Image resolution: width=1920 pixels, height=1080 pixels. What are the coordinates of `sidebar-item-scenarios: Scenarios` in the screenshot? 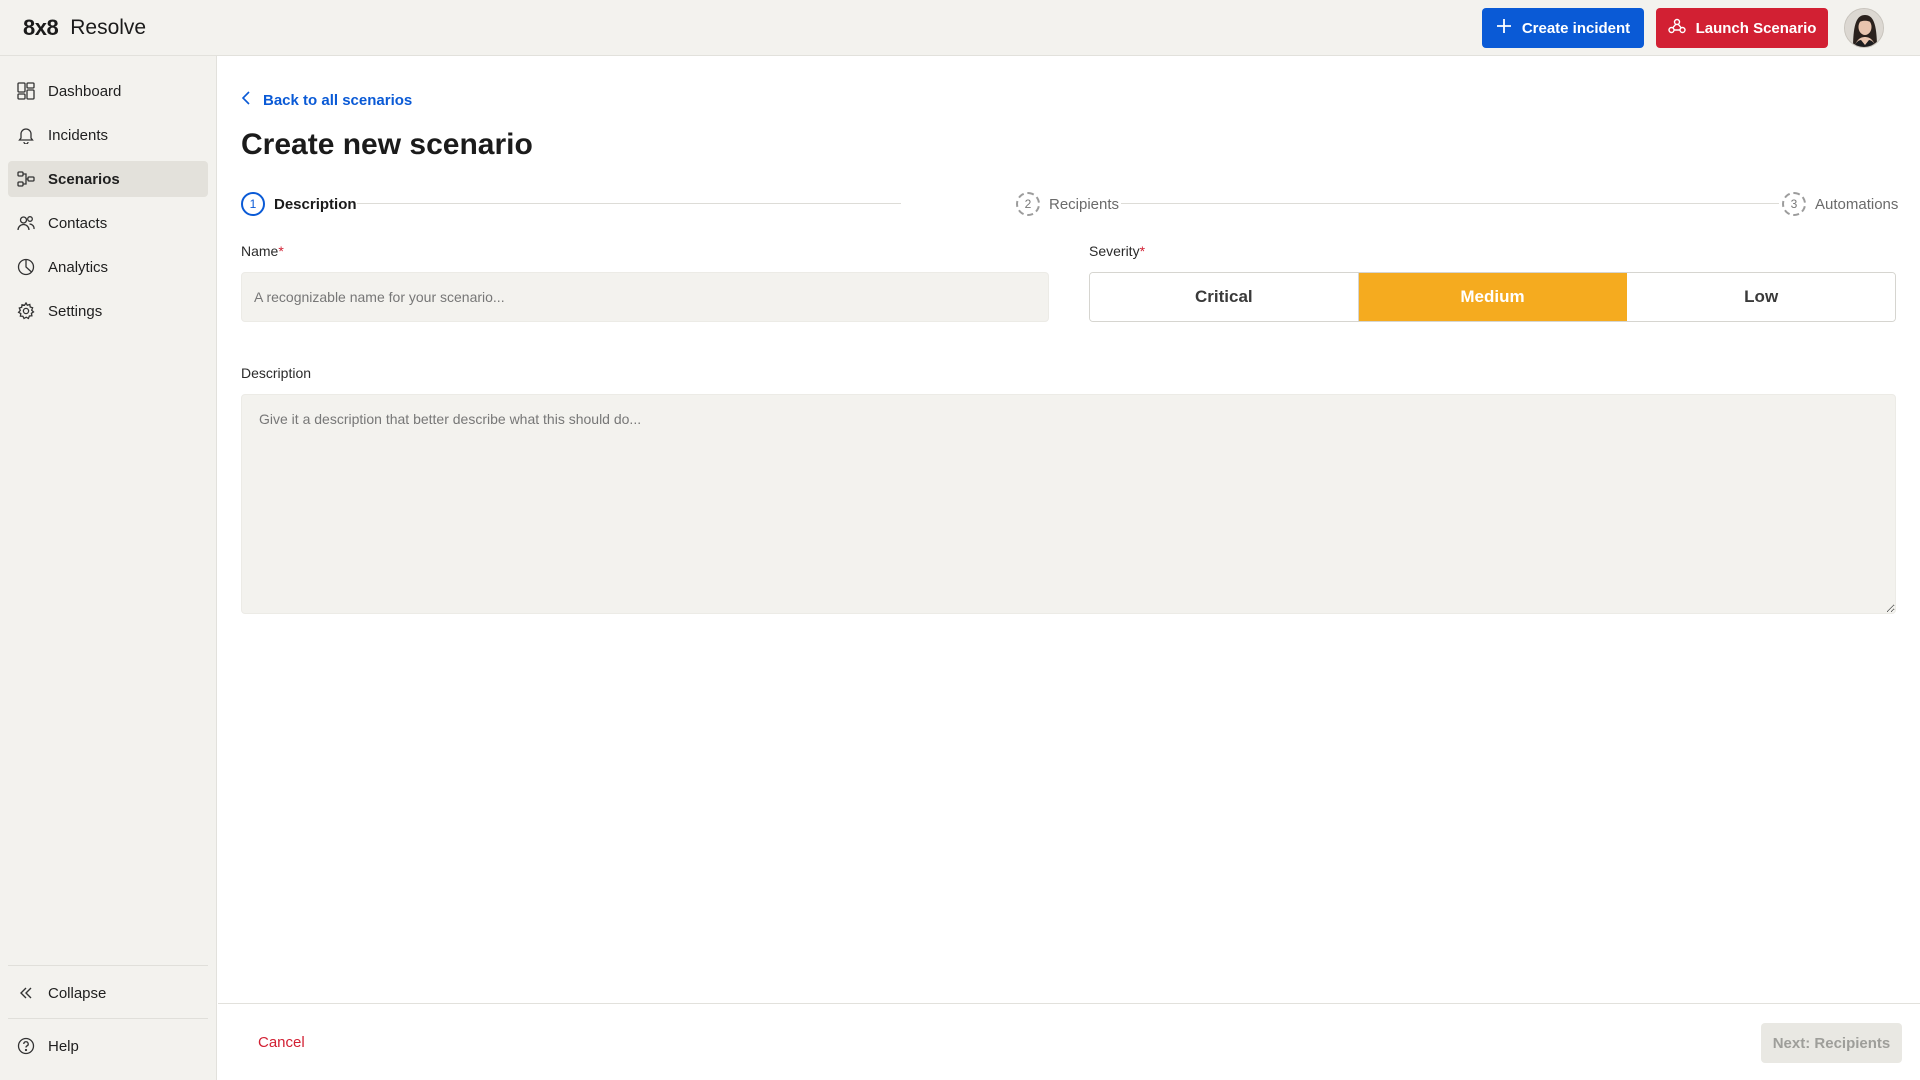 It's located at (108, 179).